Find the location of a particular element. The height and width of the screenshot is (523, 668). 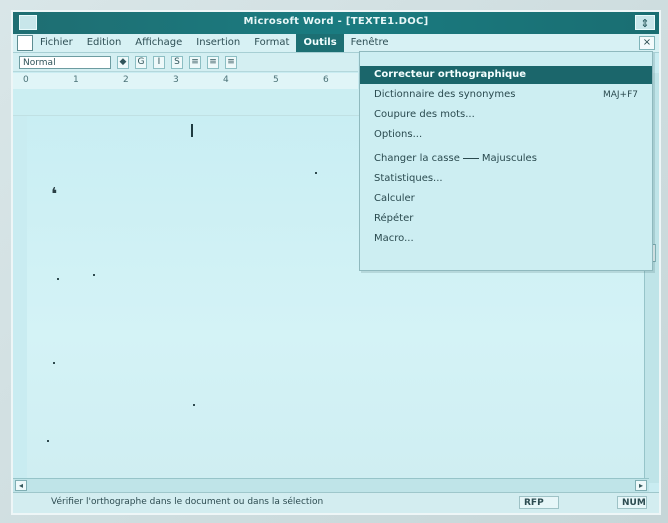

document-mark: ❛ is located at coordinates (54, 194).